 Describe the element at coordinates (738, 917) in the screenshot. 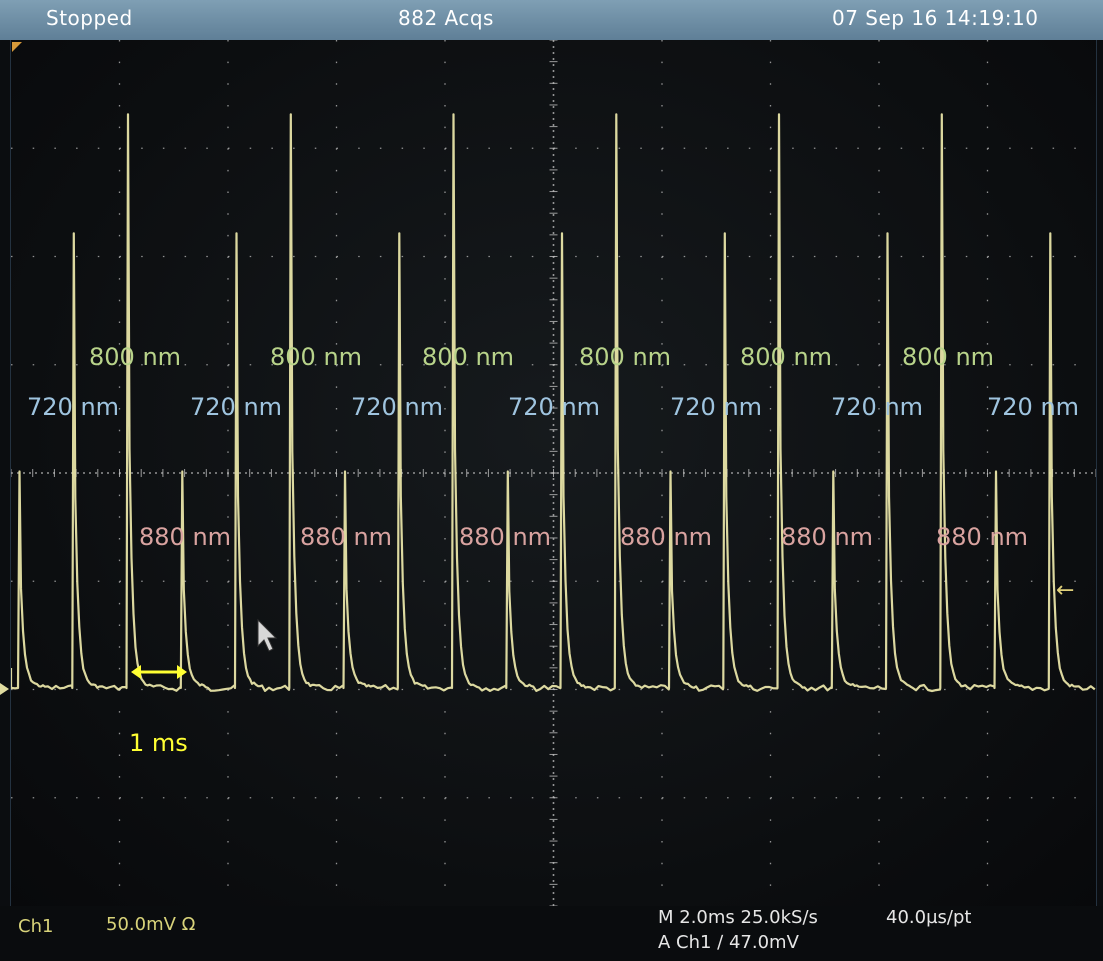

I see `timebase-readout: M 2.0ms 25.0kS/s` at that location.